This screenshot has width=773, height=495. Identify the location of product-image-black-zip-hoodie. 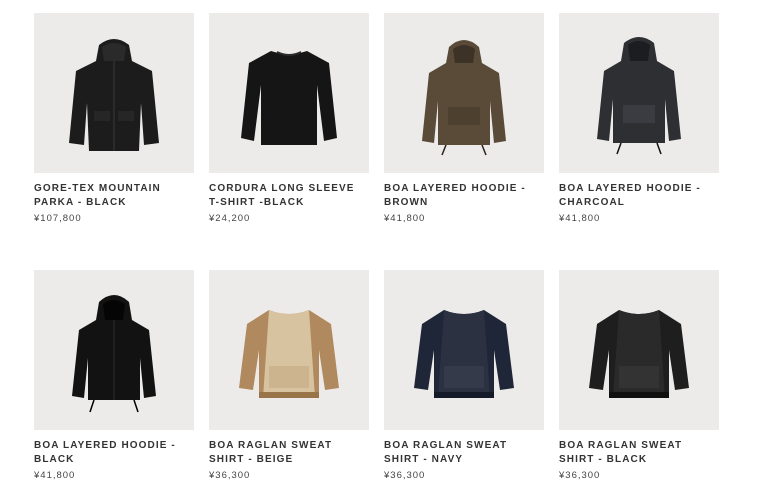
(114, 350).